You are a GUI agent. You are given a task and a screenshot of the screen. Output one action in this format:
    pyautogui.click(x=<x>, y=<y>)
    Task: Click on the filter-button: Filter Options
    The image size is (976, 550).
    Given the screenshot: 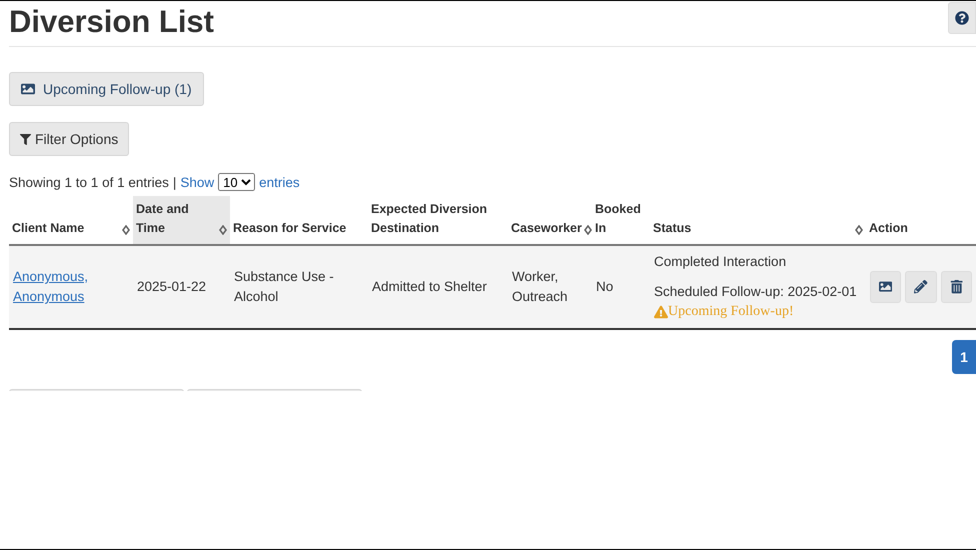 What is the action you would take?
    pyautogui.click(x=69, y=139)
    